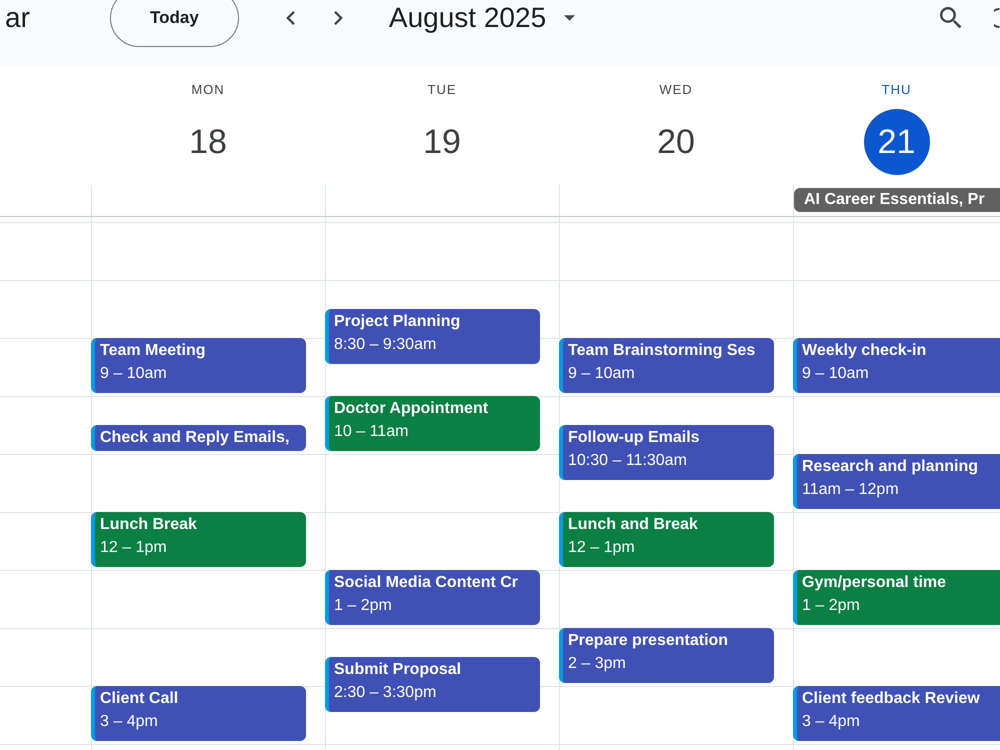 The image size is (1000, 750). Describe the element at coordinates (633, 525) in the screenshot. I see `event-title: Lunch and Break` at that location.